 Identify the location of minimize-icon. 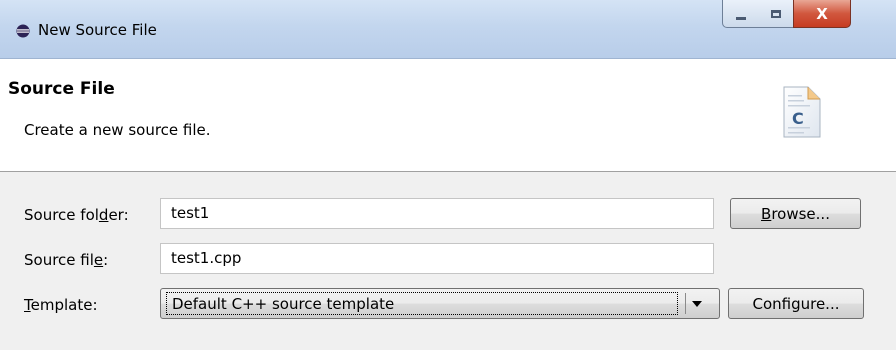
(741, 18).